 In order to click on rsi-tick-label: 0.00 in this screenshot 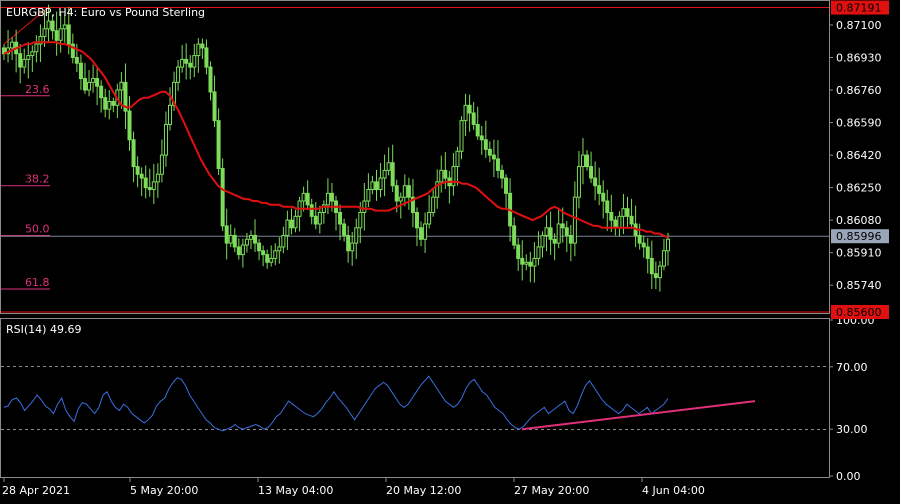, I will do `click(848, 476)`.